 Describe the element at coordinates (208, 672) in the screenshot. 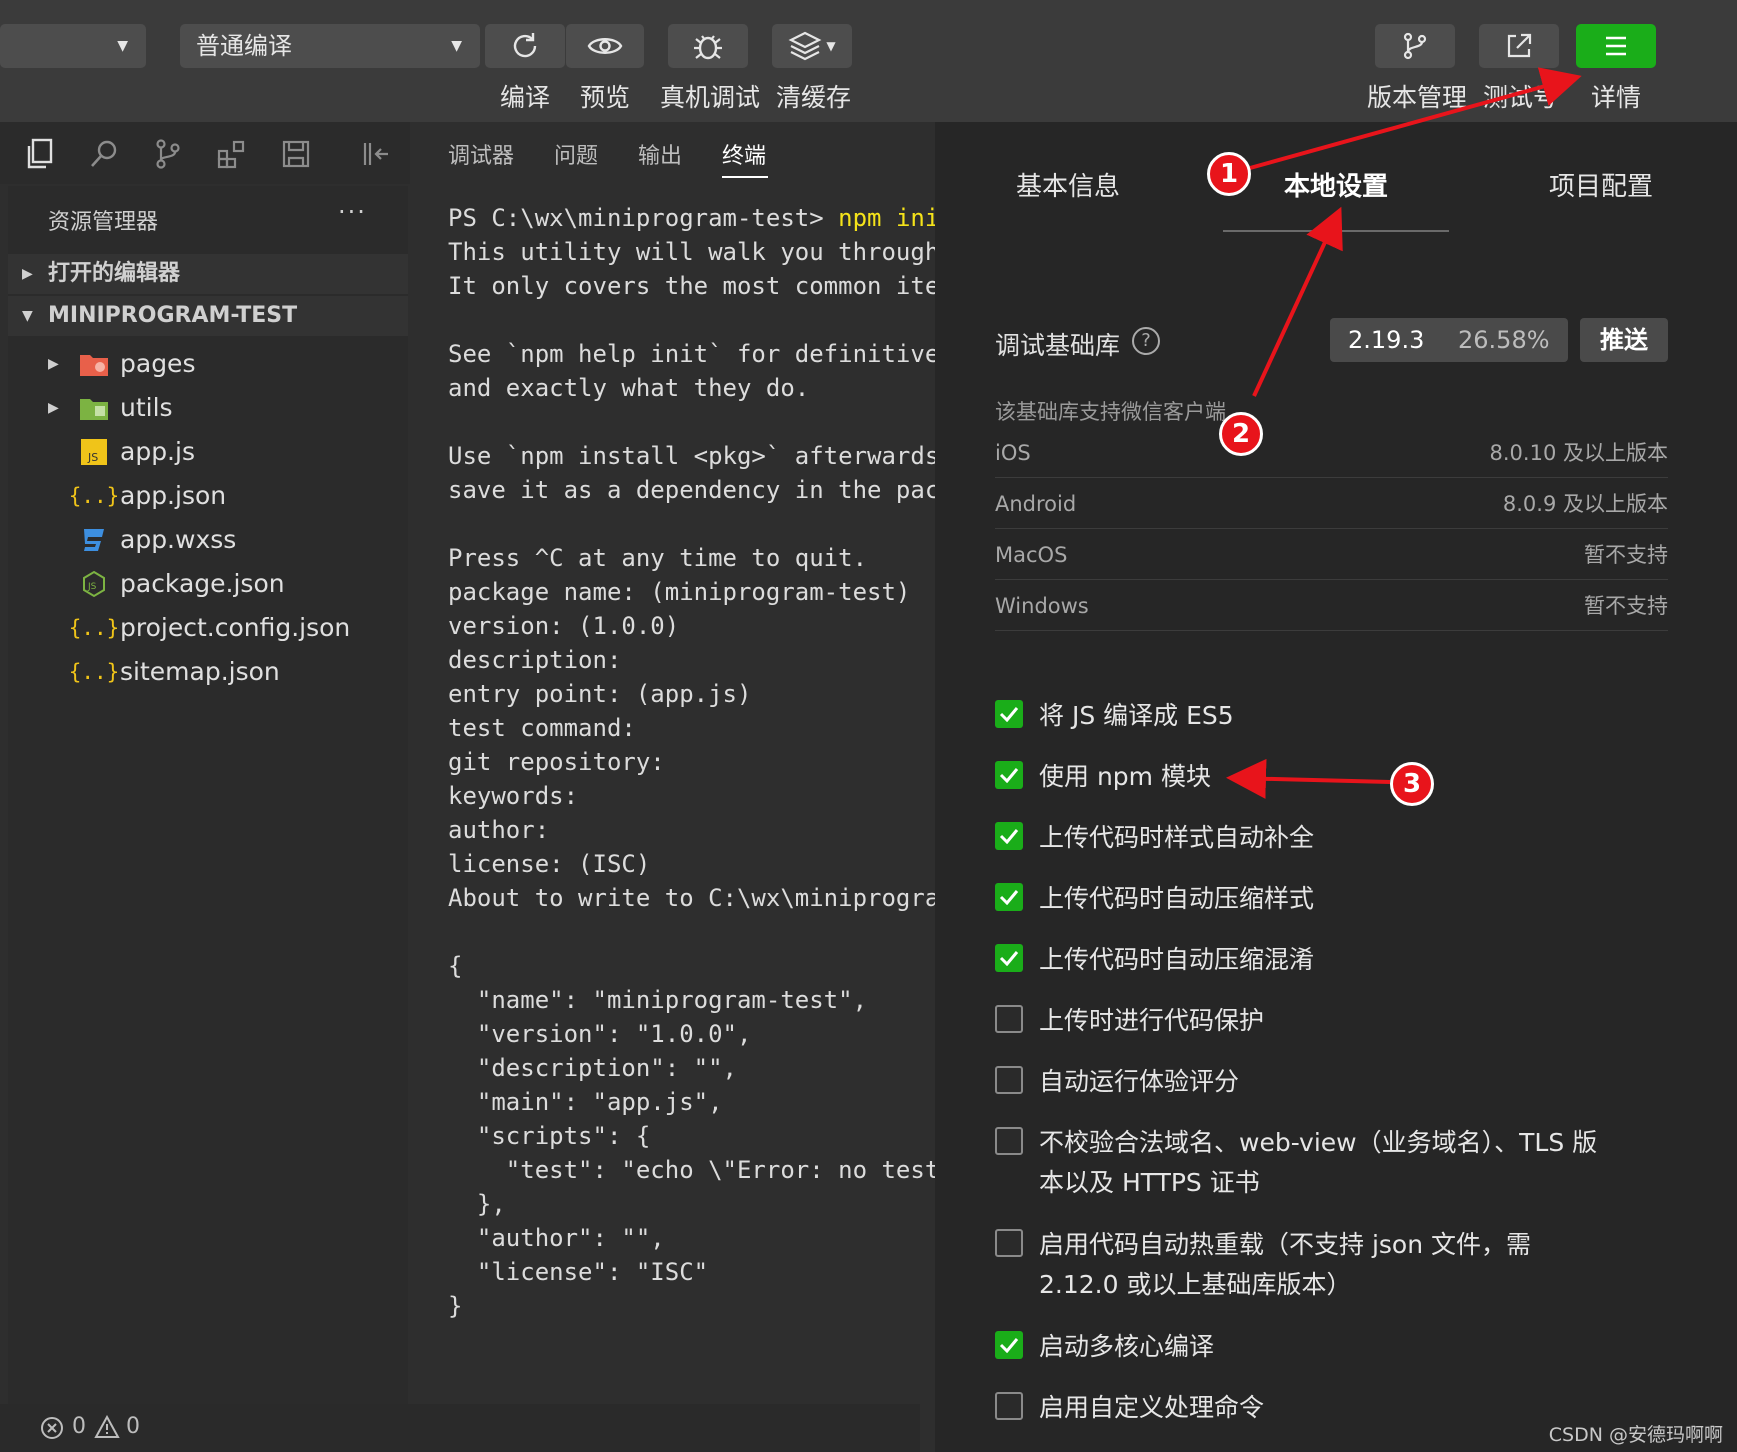

I see `tree-item-sitemap-json: {..} sitemap.json` at that location.